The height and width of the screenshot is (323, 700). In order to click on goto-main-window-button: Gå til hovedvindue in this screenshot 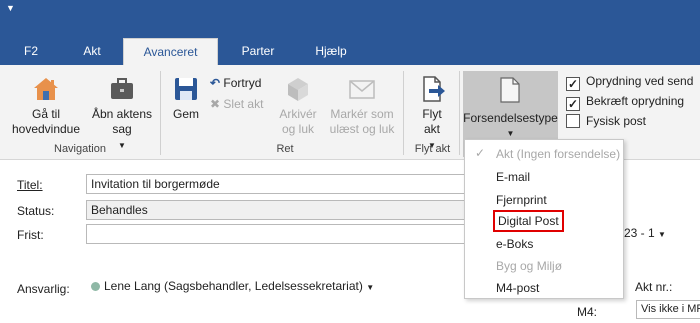, I will do `click(46, 106)`.